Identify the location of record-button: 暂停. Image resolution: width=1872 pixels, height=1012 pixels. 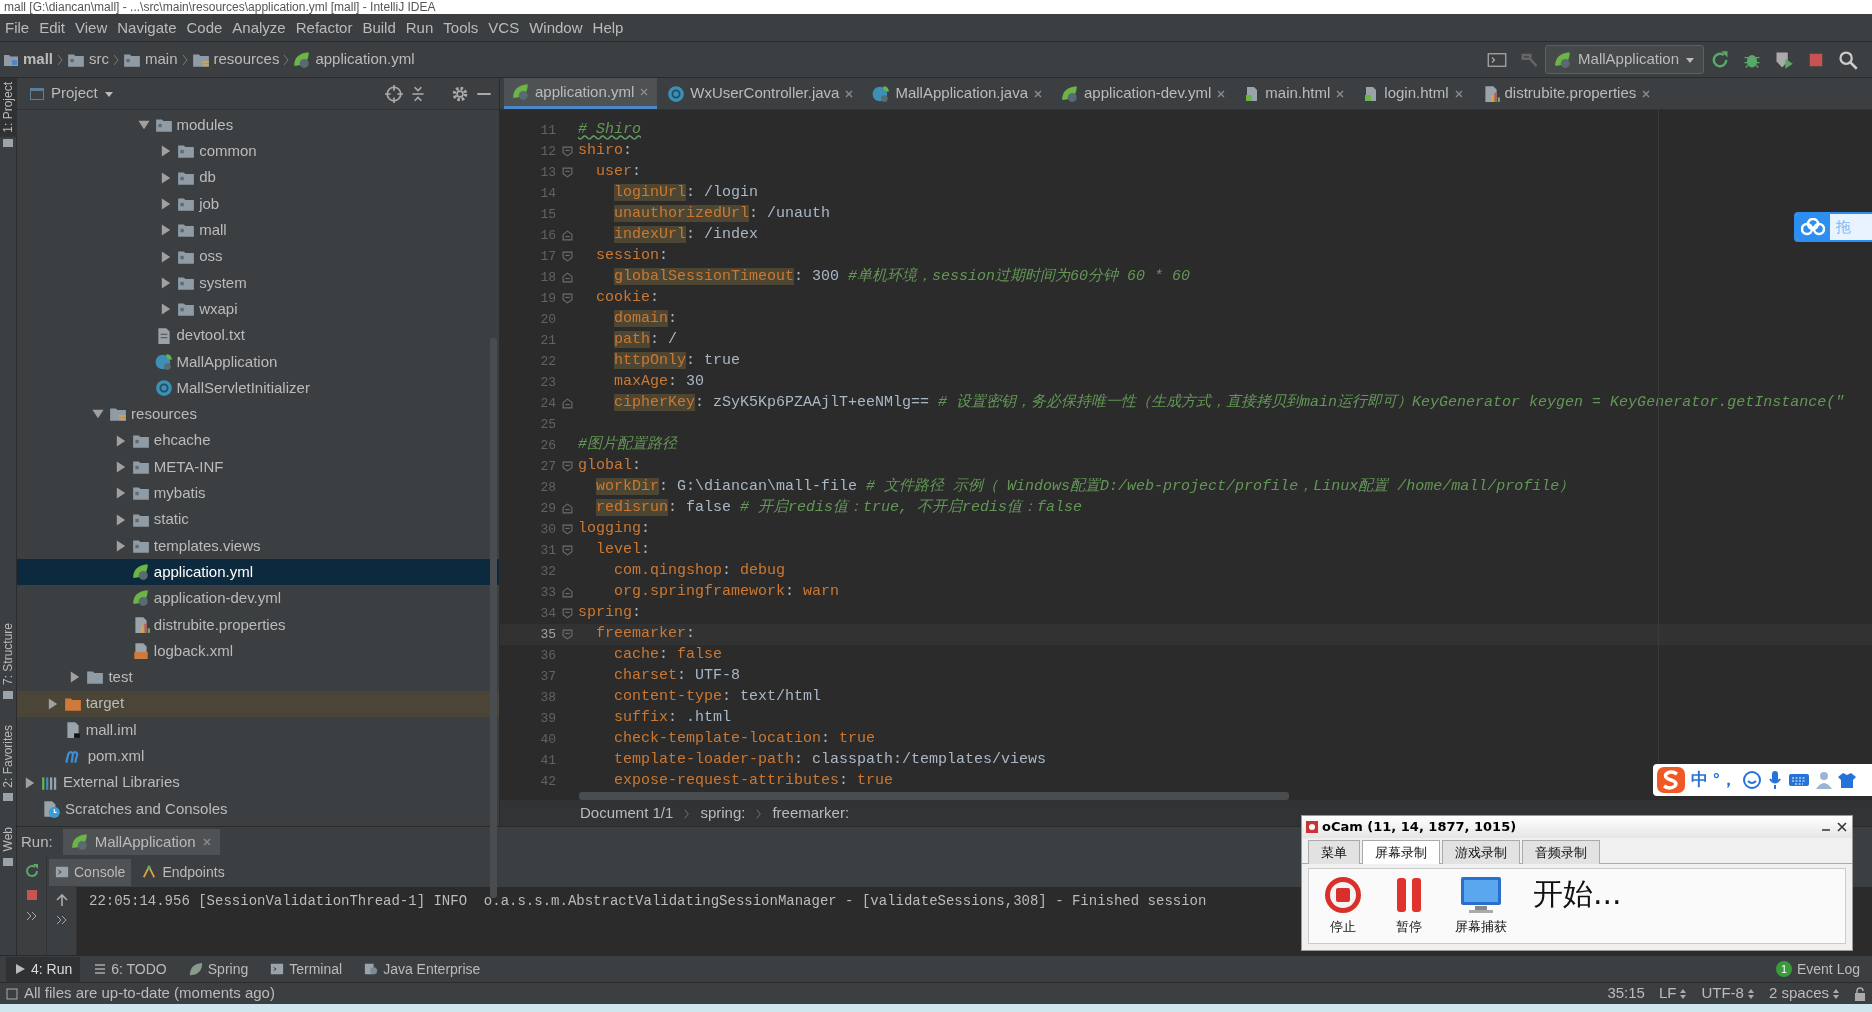
(1409, 906).